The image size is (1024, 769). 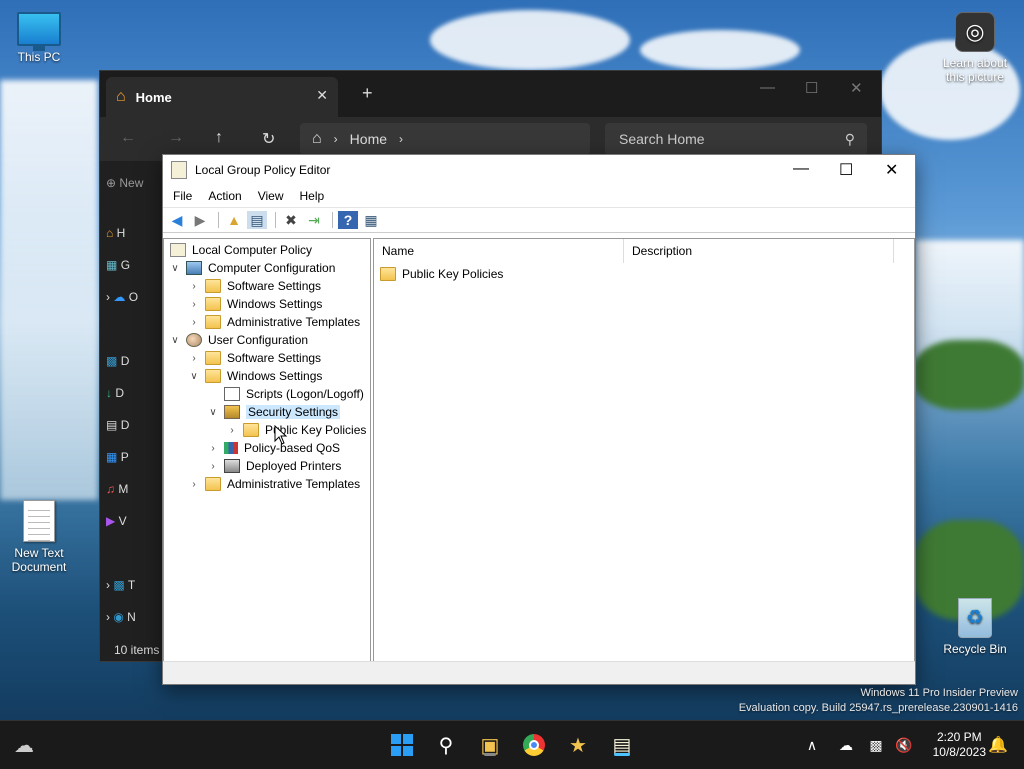 I want to click on search-icon: ⚲, so click(x=446, y=745).